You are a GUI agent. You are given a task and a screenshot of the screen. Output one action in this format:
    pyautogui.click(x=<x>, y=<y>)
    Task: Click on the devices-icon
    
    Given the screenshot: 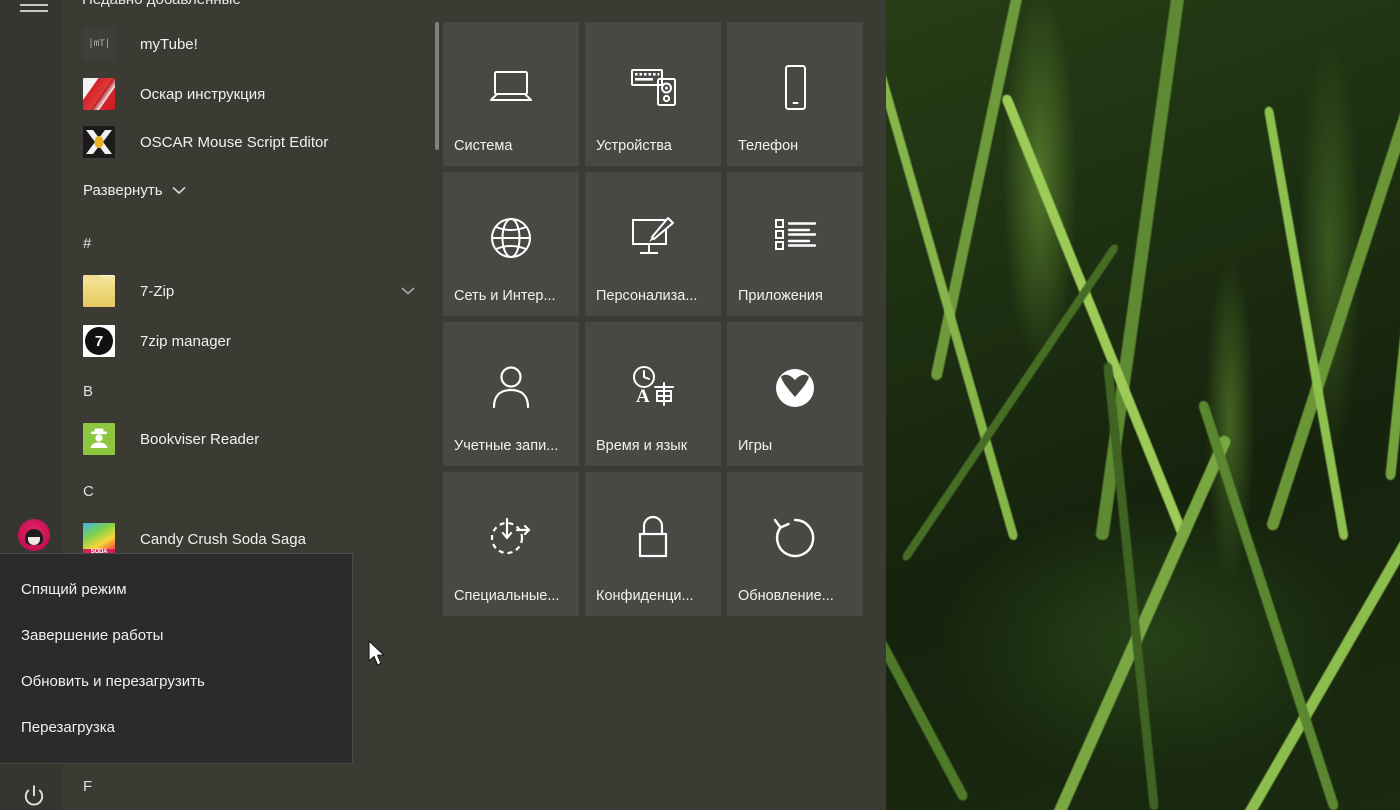 What is the action you would take?
    pyautogui.click(x=653, y=88)
    